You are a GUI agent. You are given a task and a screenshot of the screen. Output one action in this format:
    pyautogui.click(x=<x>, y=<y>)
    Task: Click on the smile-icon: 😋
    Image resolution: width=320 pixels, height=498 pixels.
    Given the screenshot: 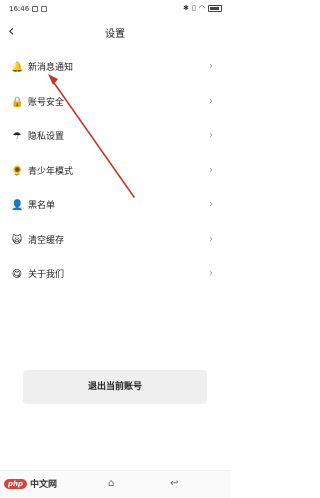 What is the action you would take?
    pyautogui.click(x=17, y=274)
    